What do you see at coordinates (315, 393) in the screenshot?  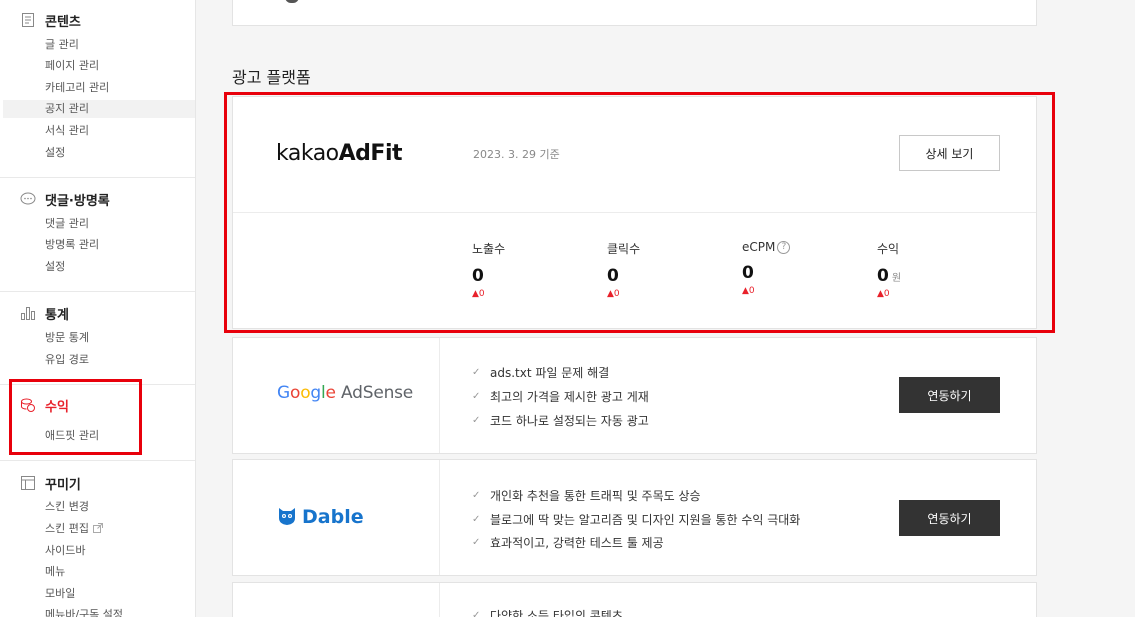 I see `logo-letter: g` at bounding box center [315, 393].